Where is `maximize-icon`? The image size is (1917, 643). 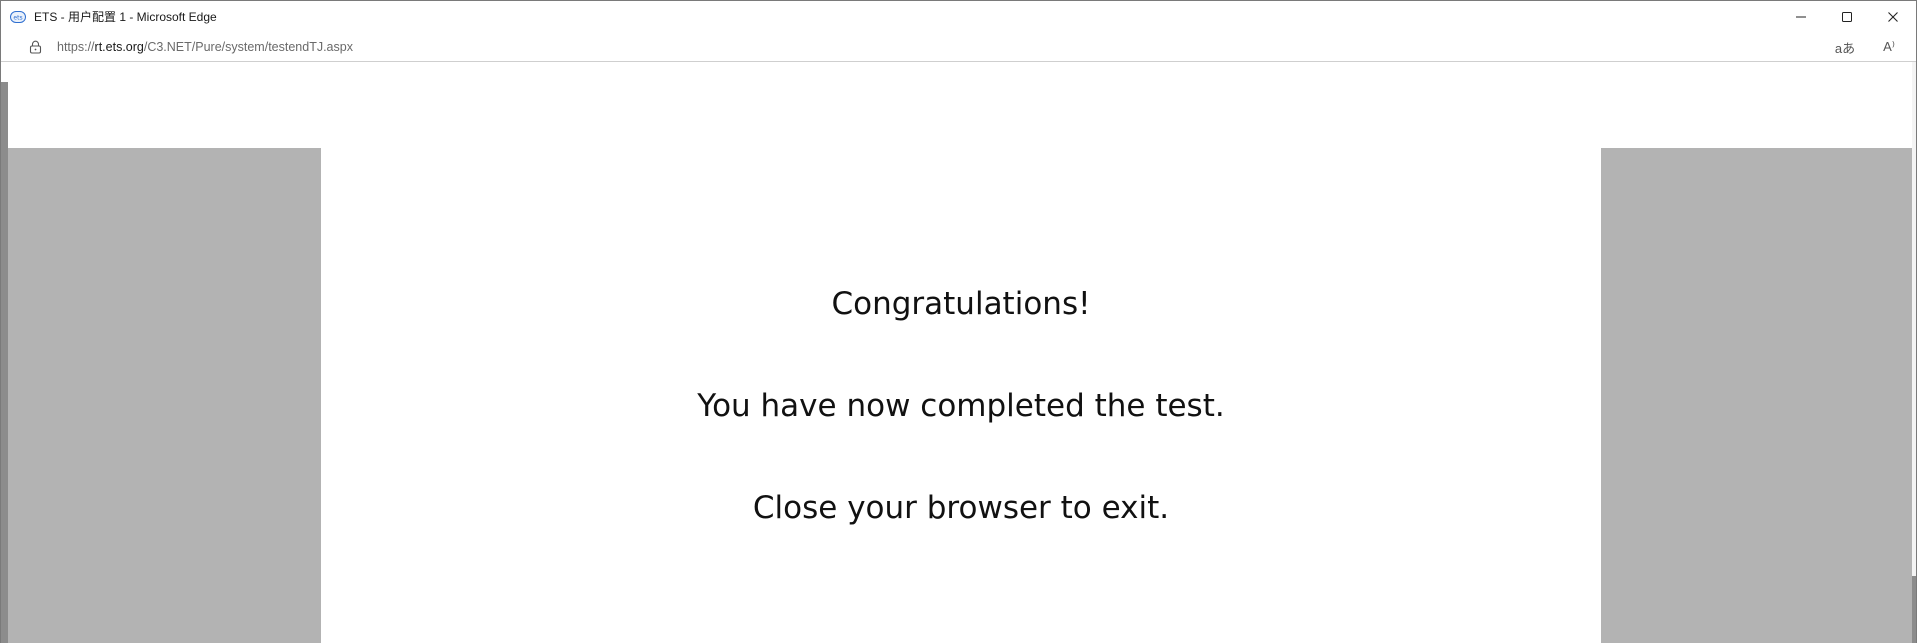 maximize-icon is located at coordinates (1847, 16).